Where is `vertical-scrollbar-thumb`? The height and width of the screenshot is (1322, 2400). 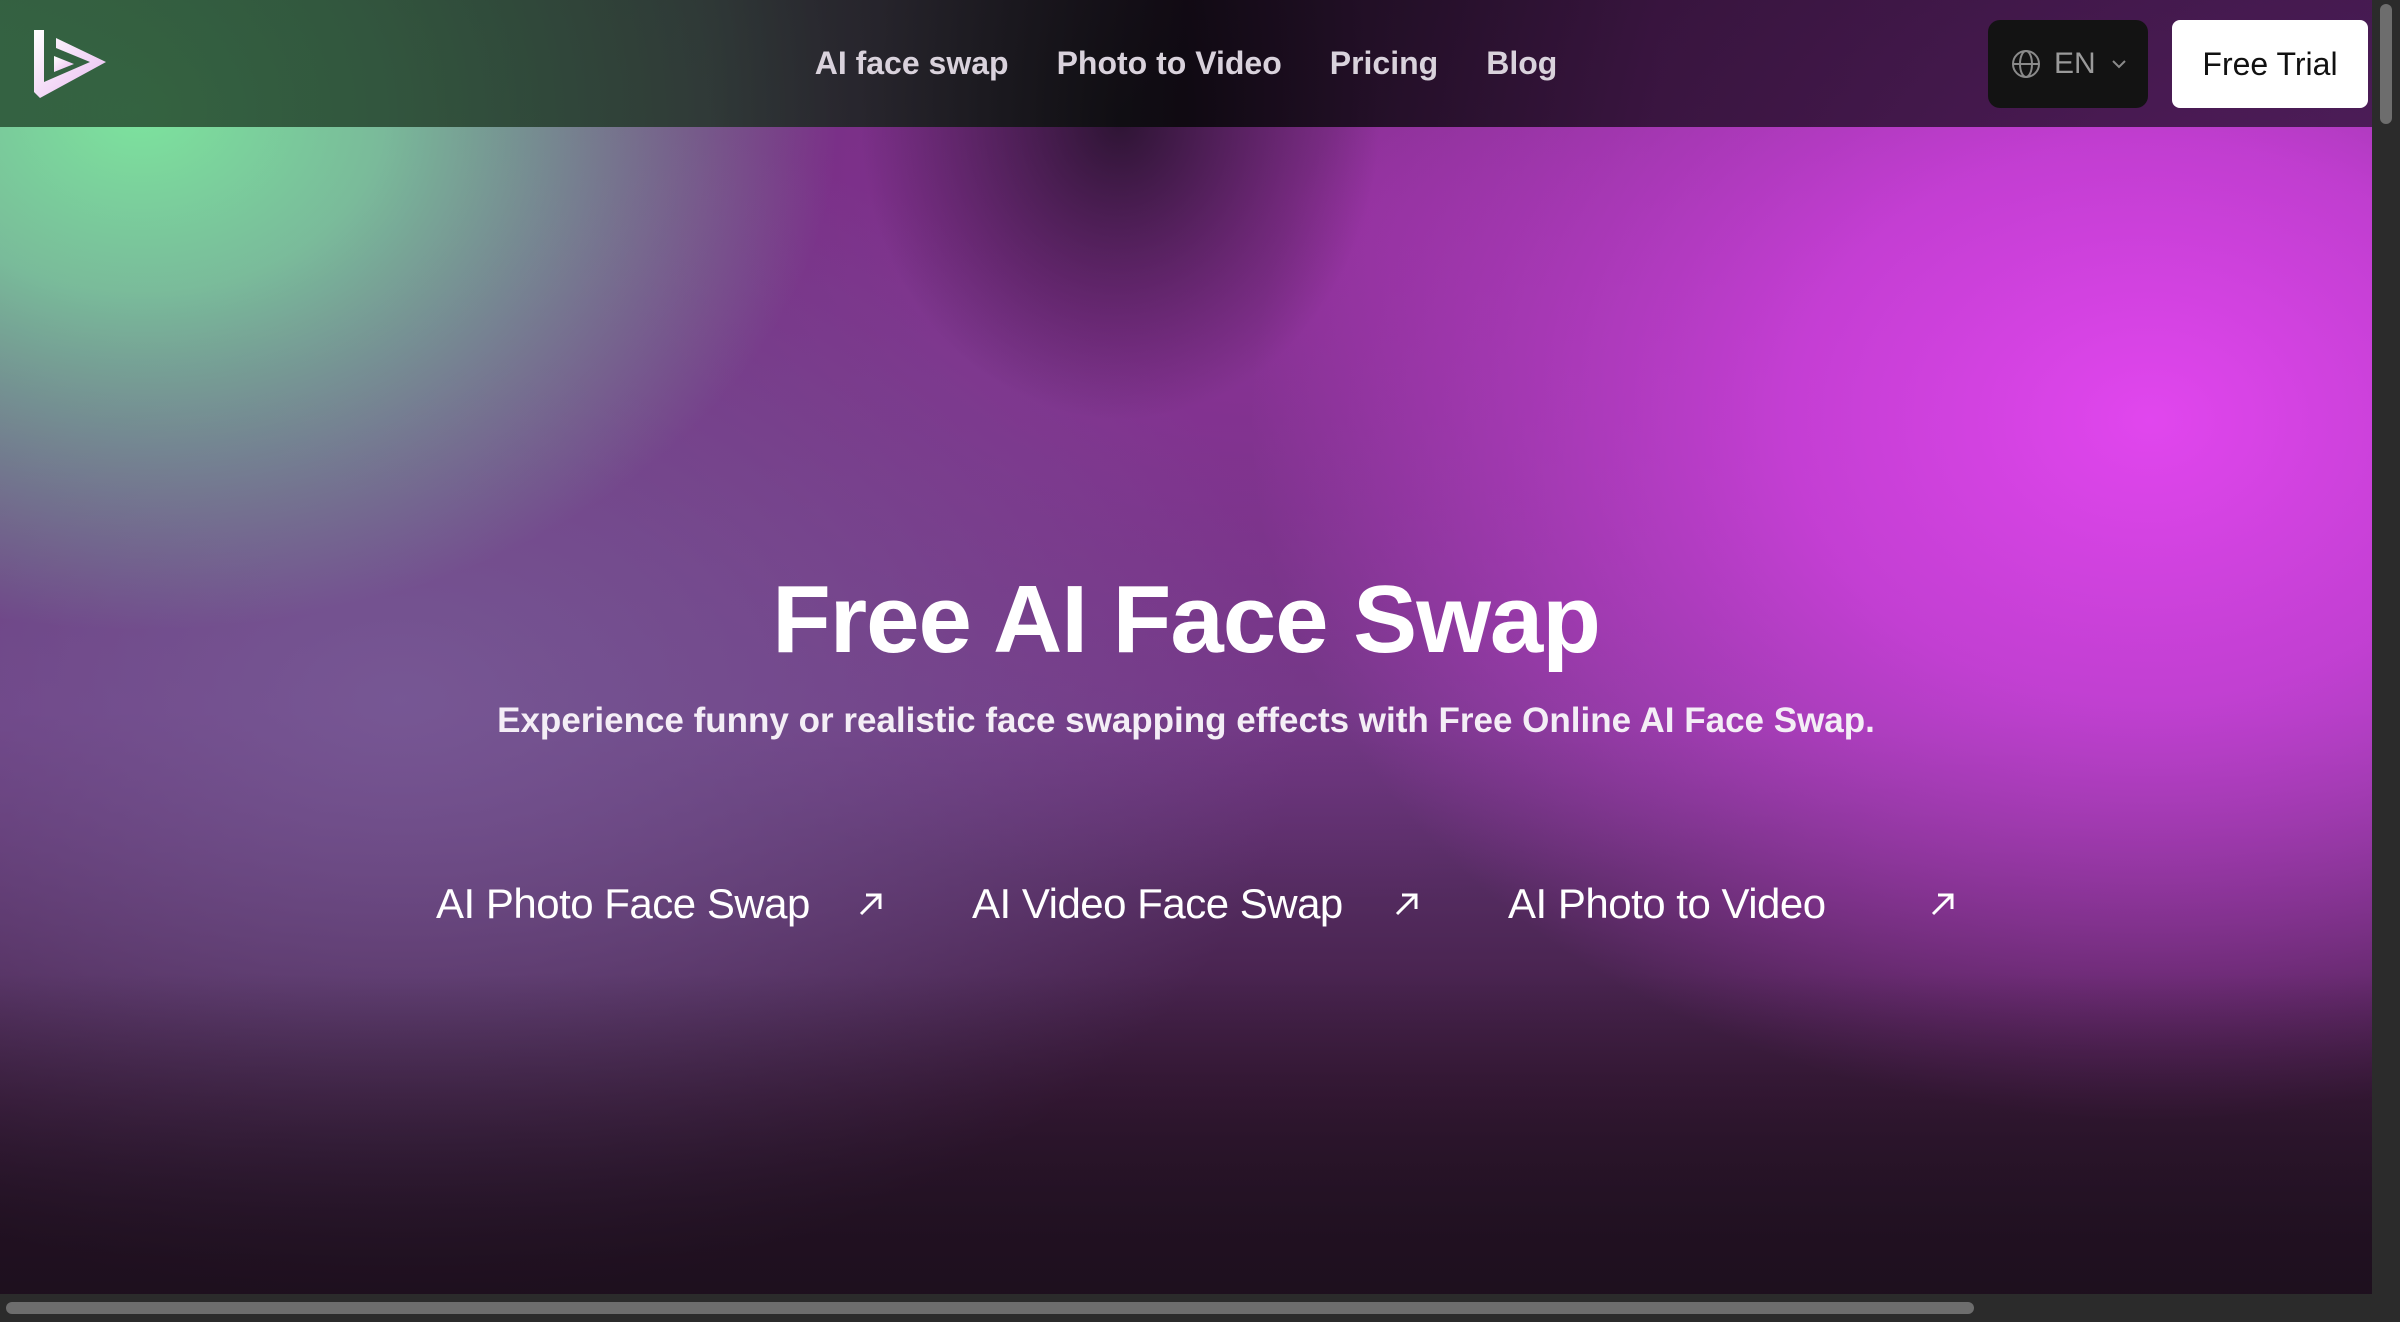 vertical-scrollbar-thumb is located at coordinates (2386, 64).